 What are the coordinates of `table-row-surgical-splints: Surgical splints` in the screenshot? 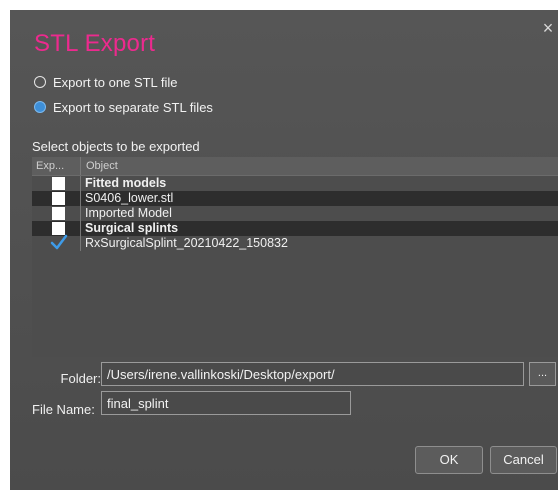 It's located at (295, 228).